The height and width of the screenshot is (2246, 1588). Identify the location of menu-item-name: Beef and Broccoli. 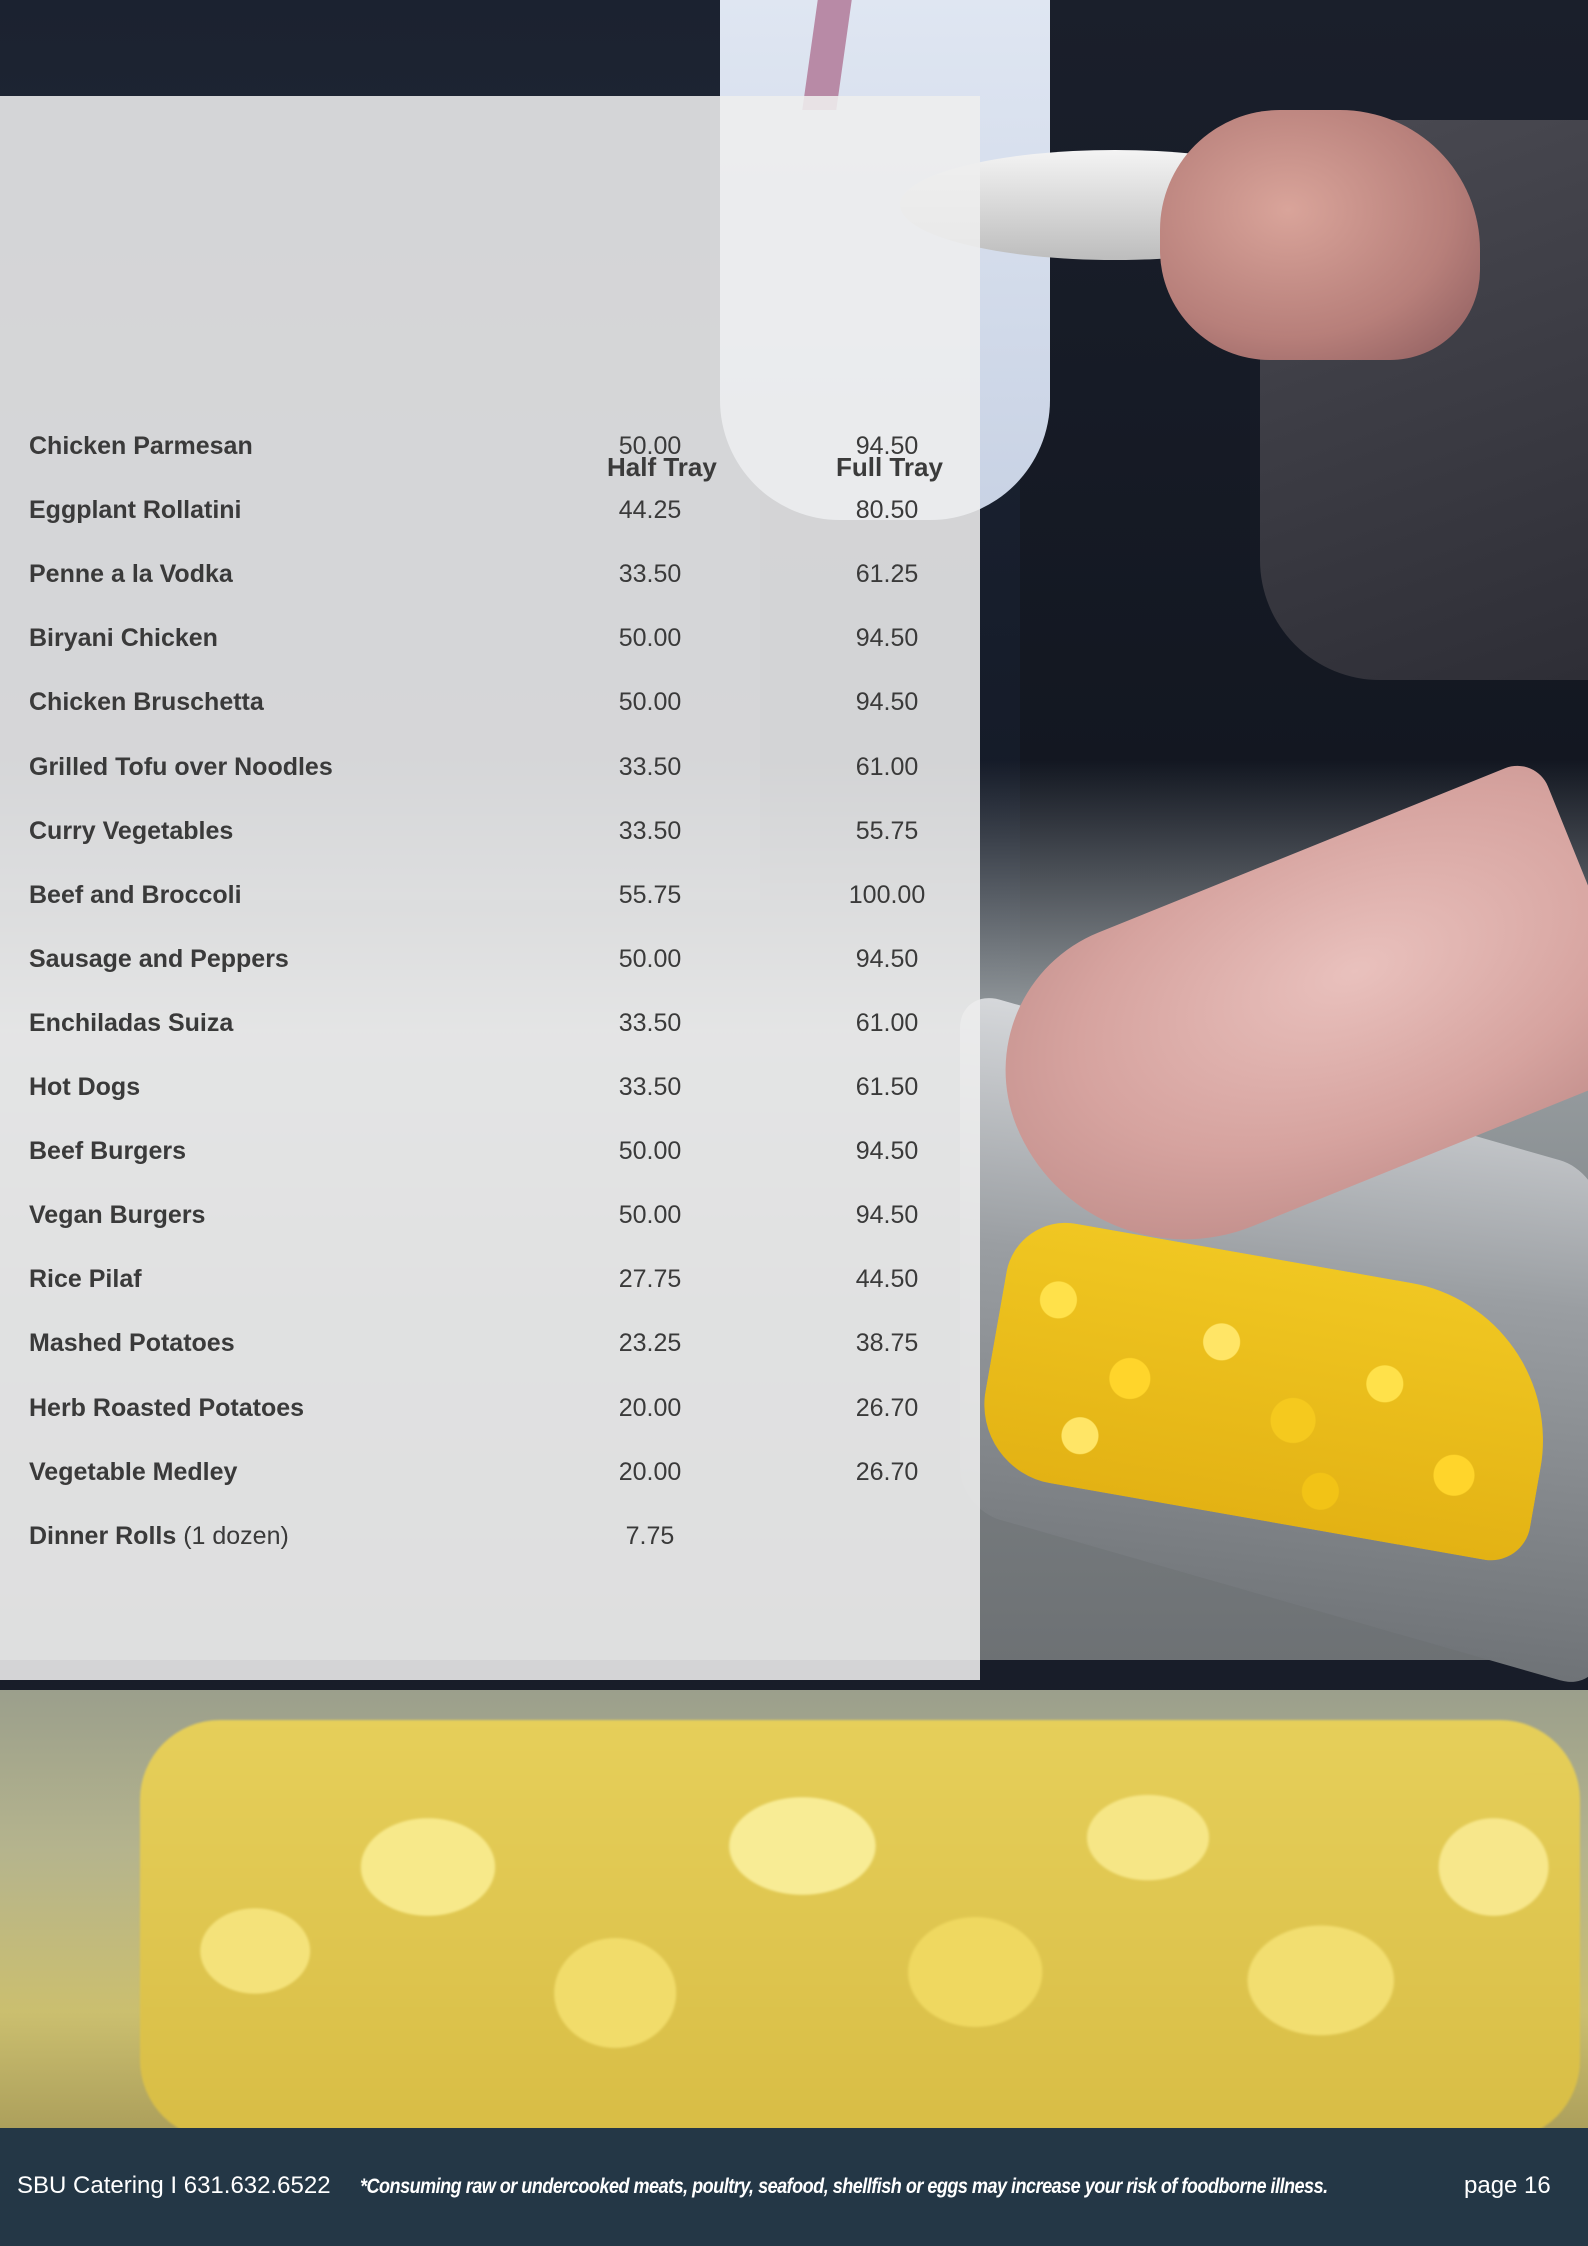
(135, 895).